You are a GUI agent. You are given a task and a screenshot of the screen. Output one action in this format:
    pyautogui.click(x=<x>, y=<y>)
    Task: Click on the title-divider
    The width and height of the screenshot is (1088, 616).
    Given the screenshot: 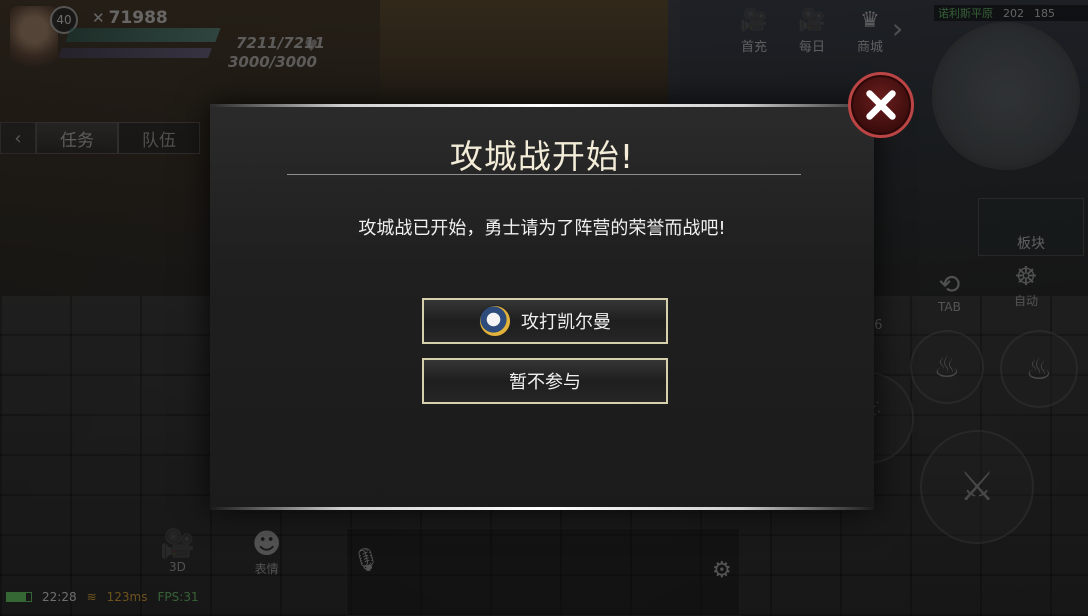 What is the action you would take?
    pyautogui.click(x=544, y=174)
    